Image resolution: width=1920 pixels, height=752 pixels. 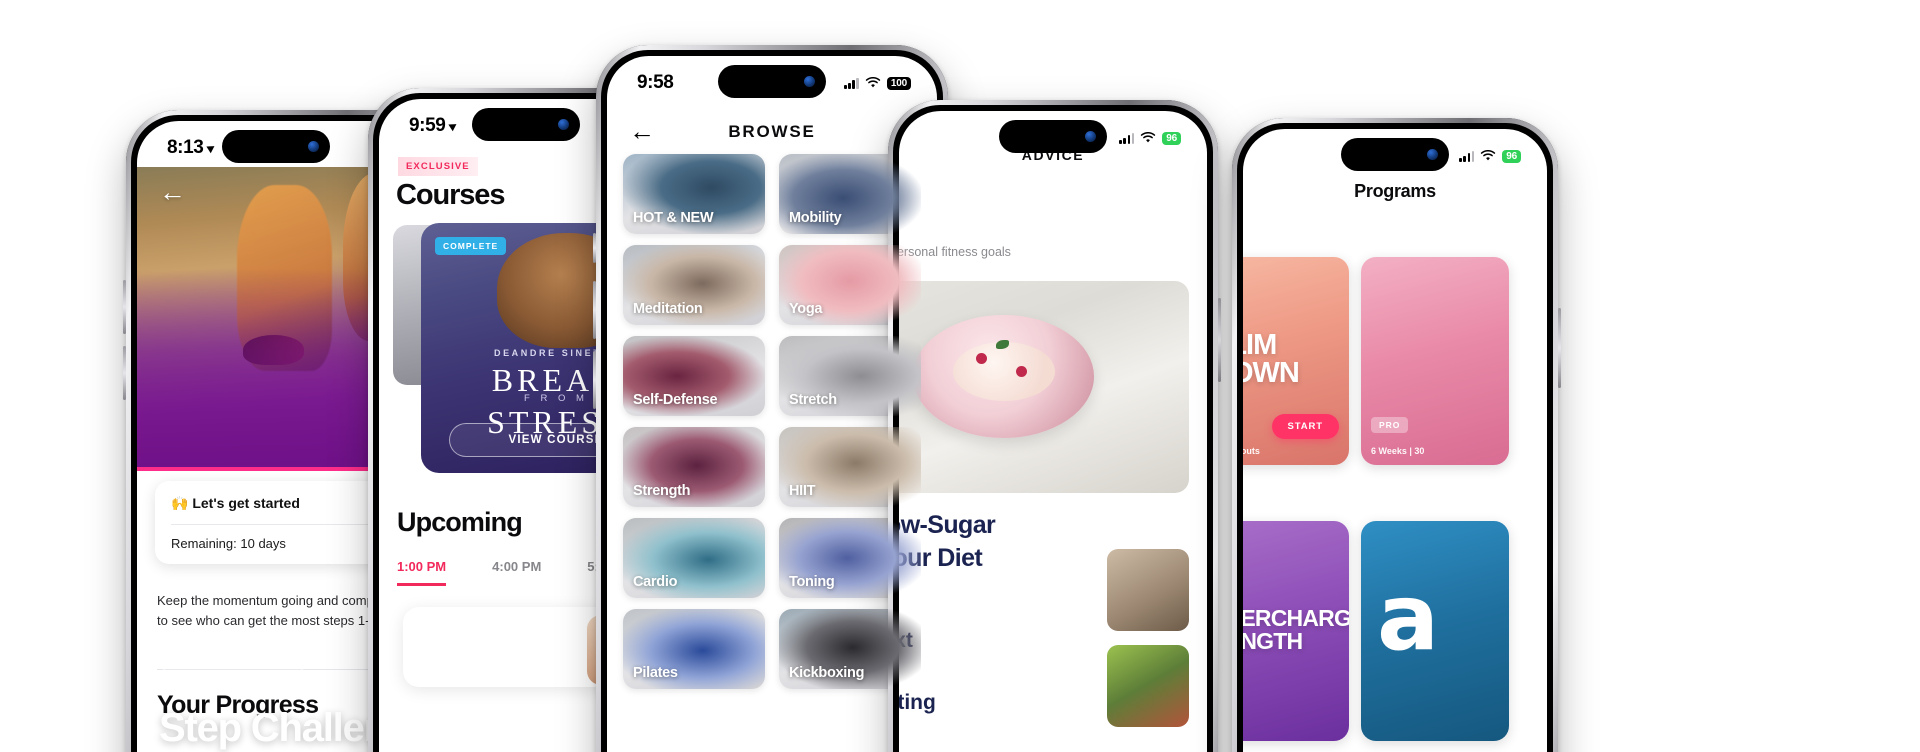 I want to click on program-glyph: a, so click(x=1408, y=617).